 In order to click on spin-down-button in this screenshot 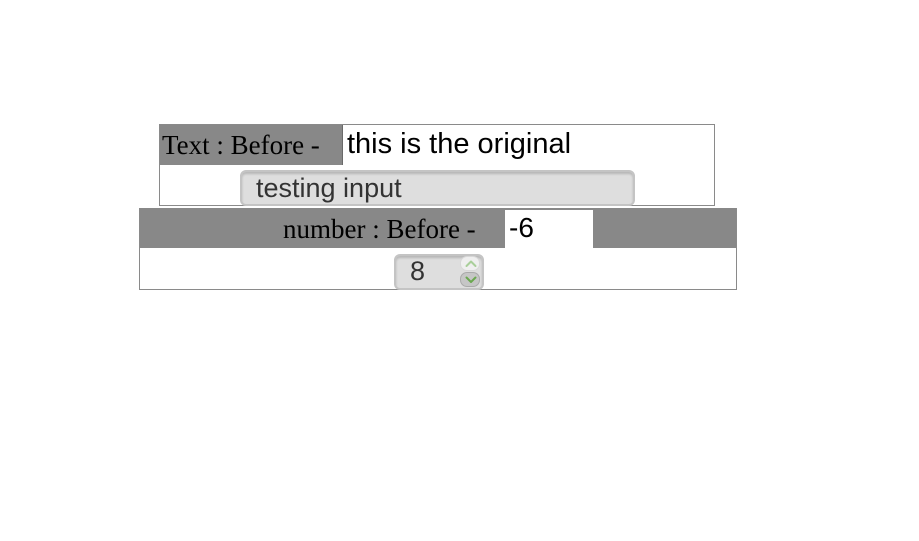, I will do `click(470, 279)`.